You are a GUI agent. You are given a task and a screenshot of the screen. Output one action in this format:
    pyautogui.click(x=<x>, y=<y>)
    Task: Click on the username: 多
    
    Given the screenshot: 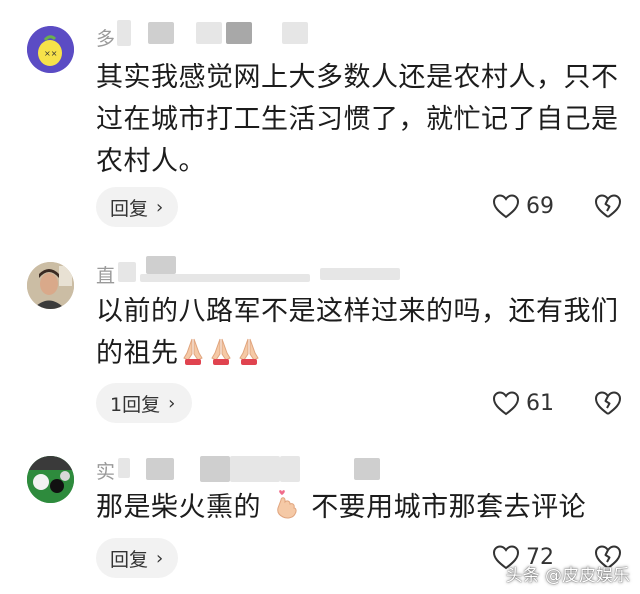 What is the action you would take?
    pyautogui.click(x=105, y=37)
    